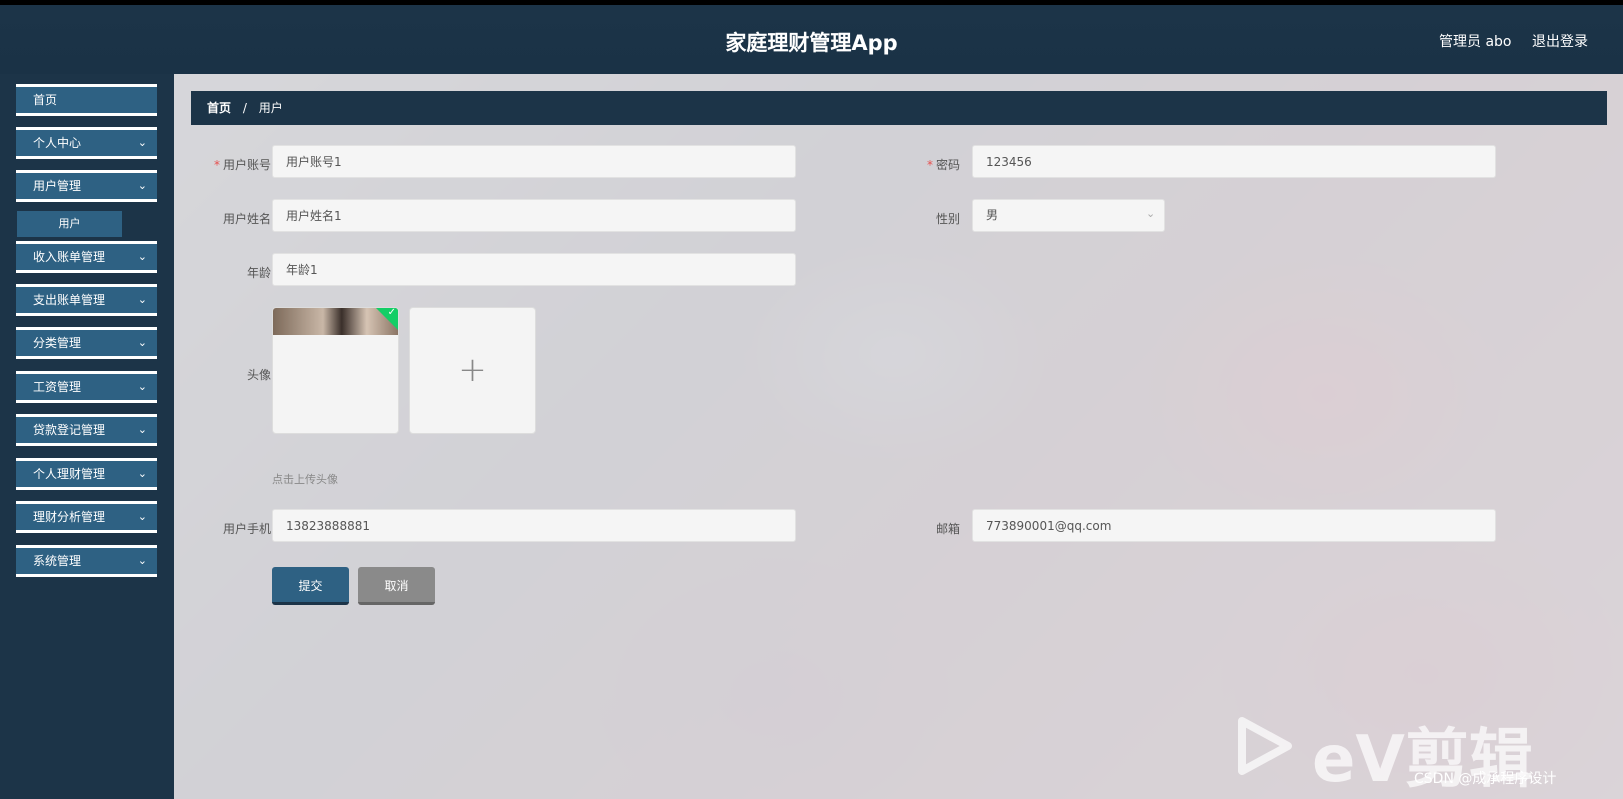 The height and width of the screenshot is (799, 1623). I want to click on app-title: 家庭理财管理App, so click(811, 43).